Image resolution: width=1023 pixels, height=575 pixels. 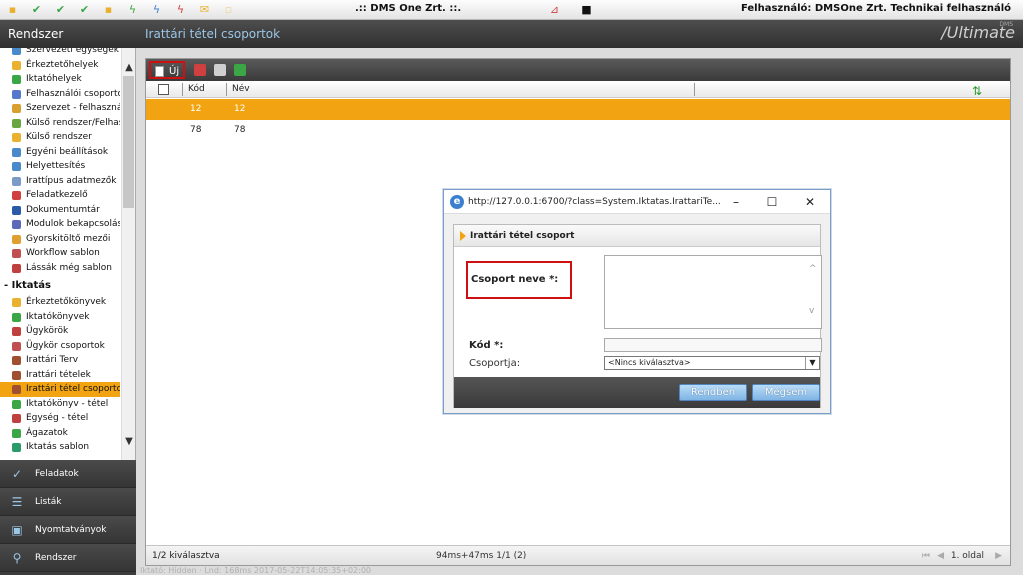 What do you see at coordinates (772, 202) in the screenshot?
I see `maximize-icon: ☐` at bounding box center [772, 202].